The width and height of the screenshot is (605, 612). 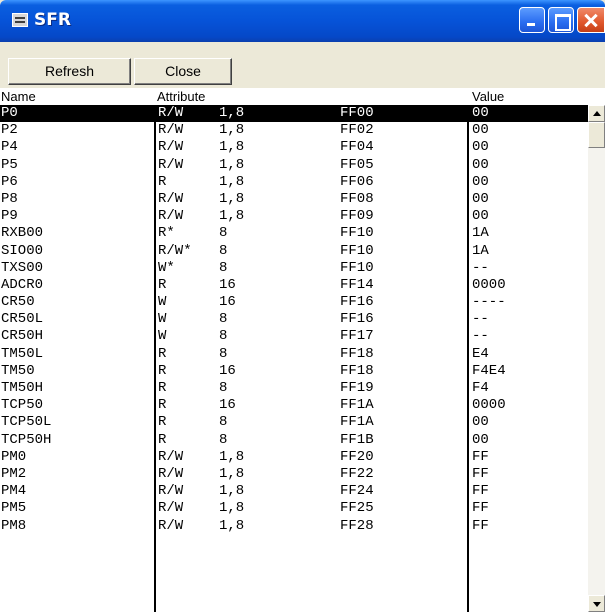 What do you see at coordinates (22, 388) in the screenshot?
I see `register-name: TM50H` at bounding box center [22, 388].